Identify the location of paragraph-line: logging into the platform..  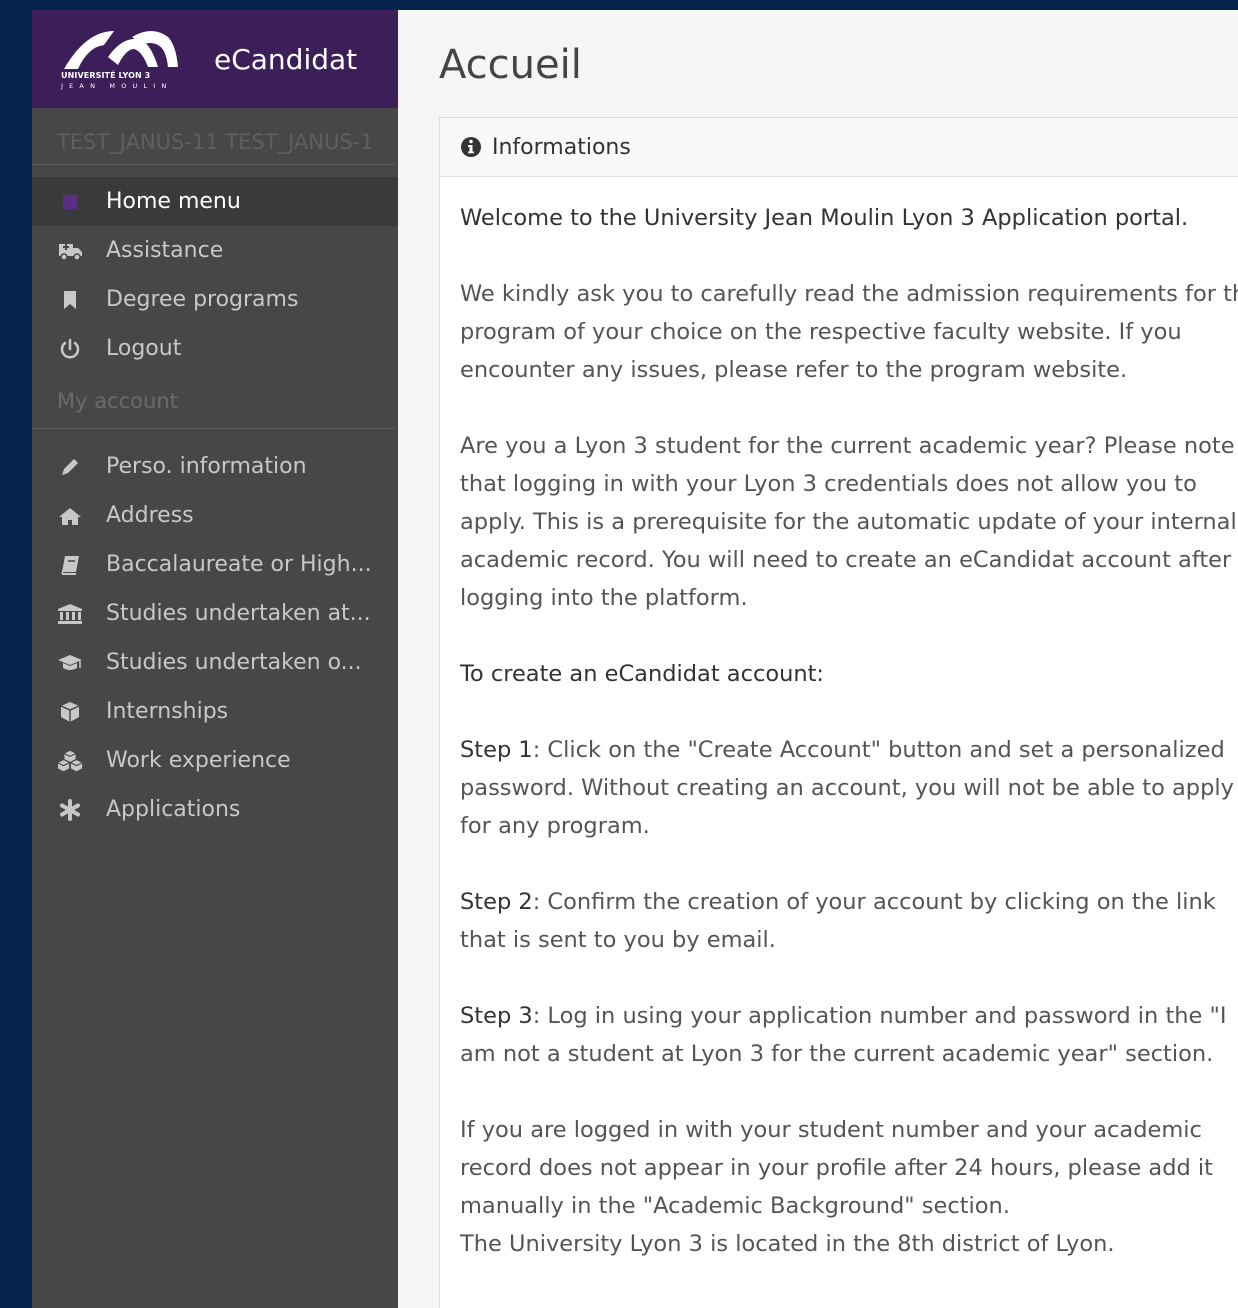
(604, 598).